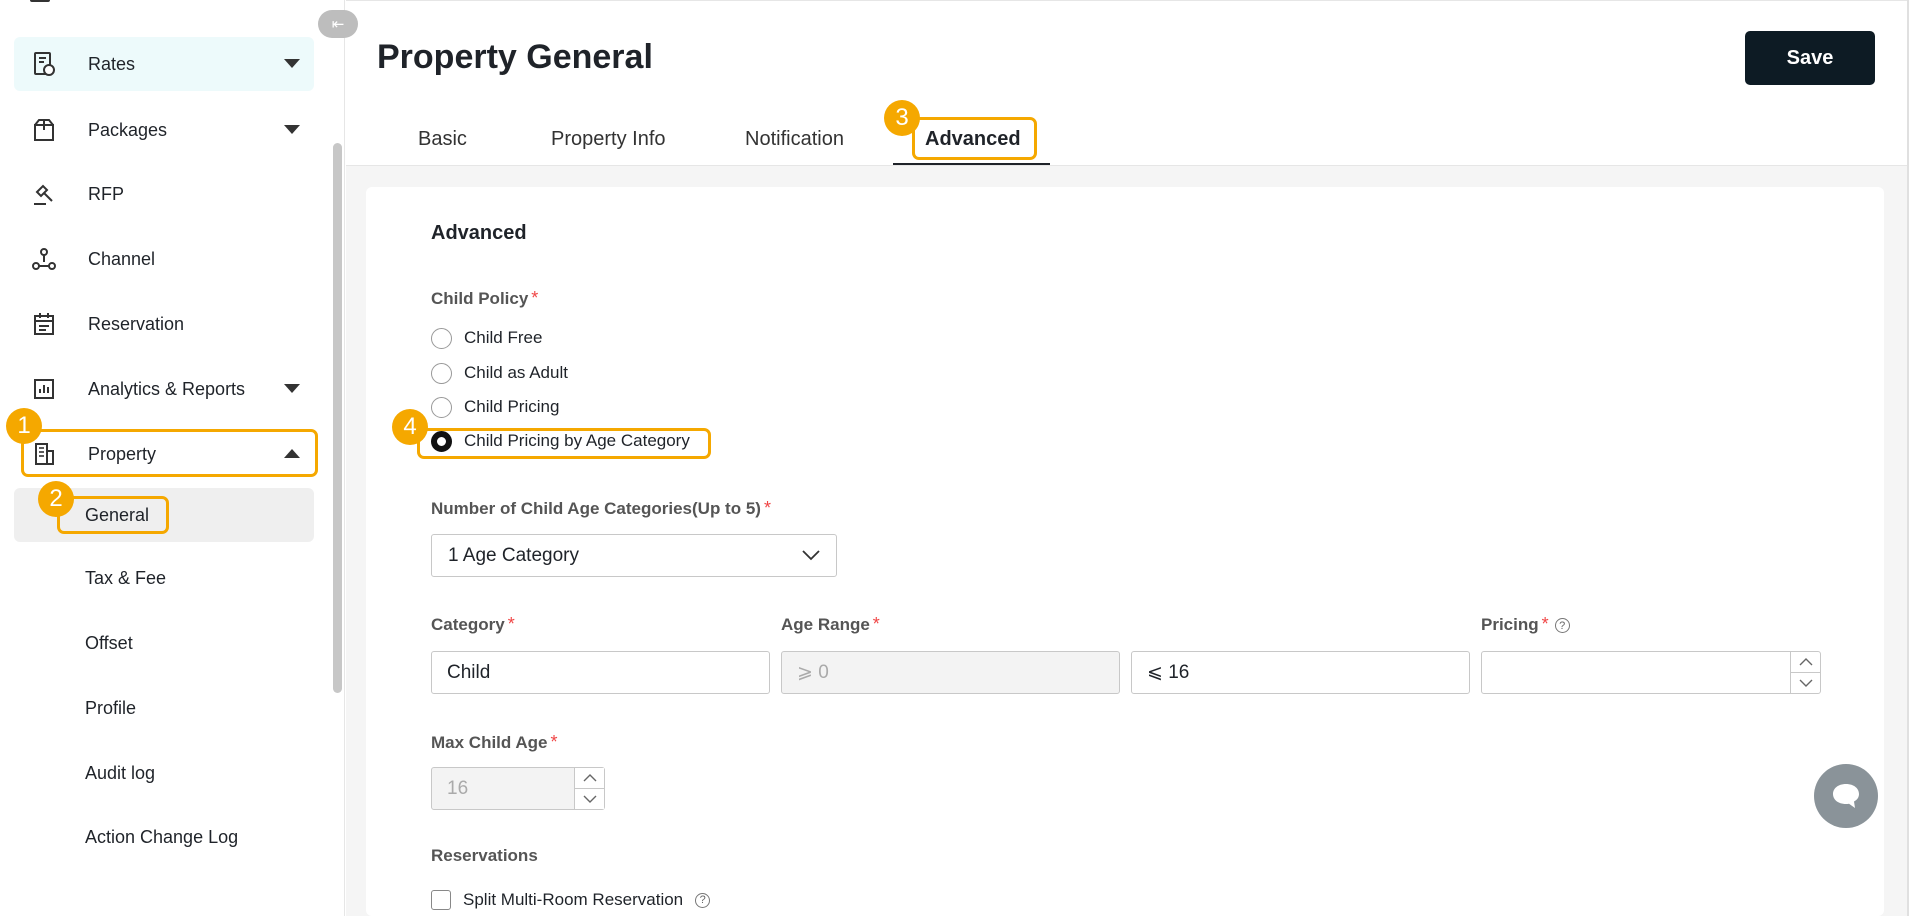  What do you see at coordinates (164, 708) in the screenshot?
I see `sidebar-subitem-profile: Profile` at bounding box center [164, 708].